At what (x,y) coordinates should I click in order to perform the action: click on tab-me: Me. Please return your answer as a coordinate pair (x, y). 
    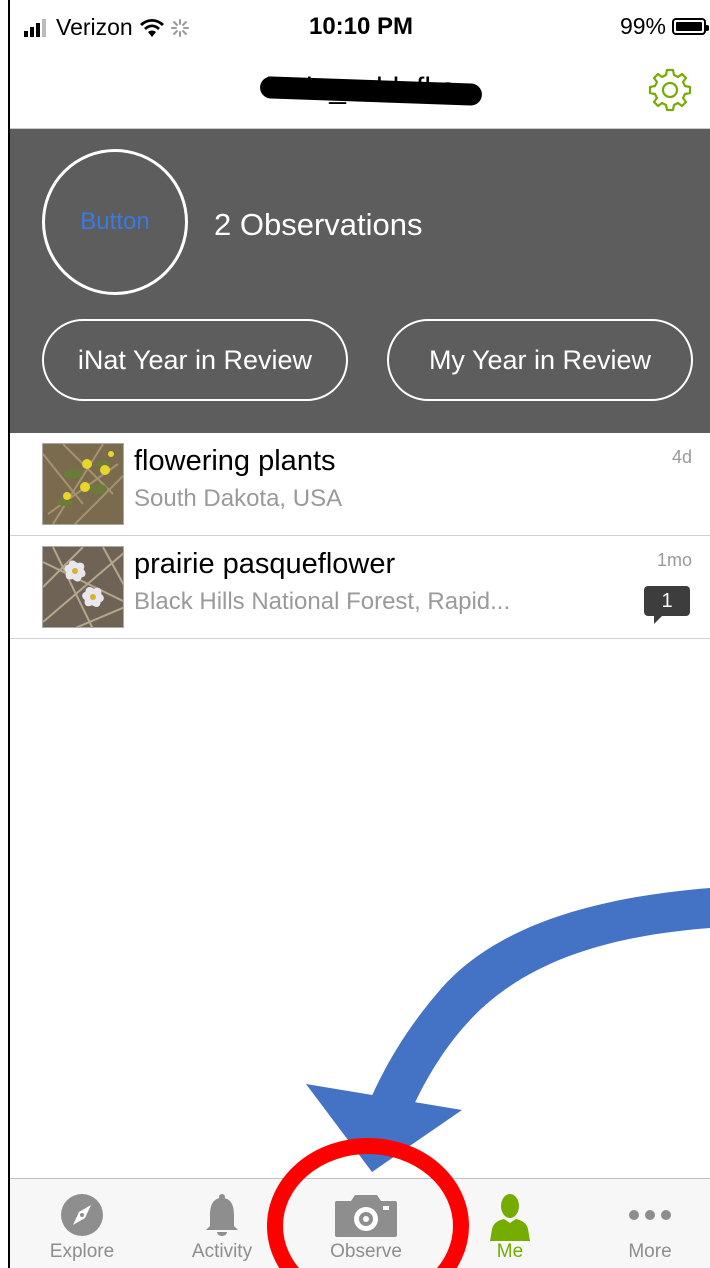
    Looking at the image, I should click on (510, 1223).